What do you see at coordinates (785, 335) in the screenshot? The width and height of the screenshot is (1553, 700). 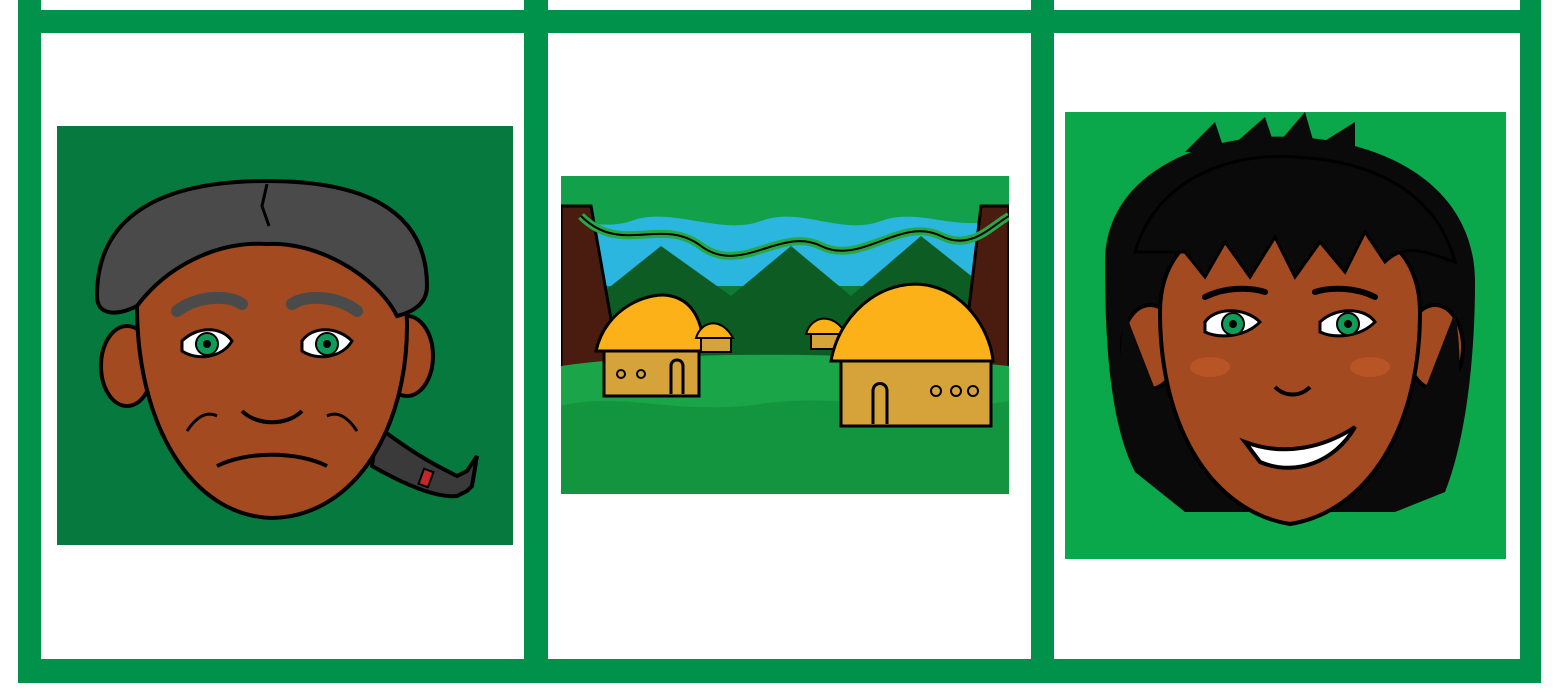 I see `village-huts-icon` at bounding box center [785, 335].